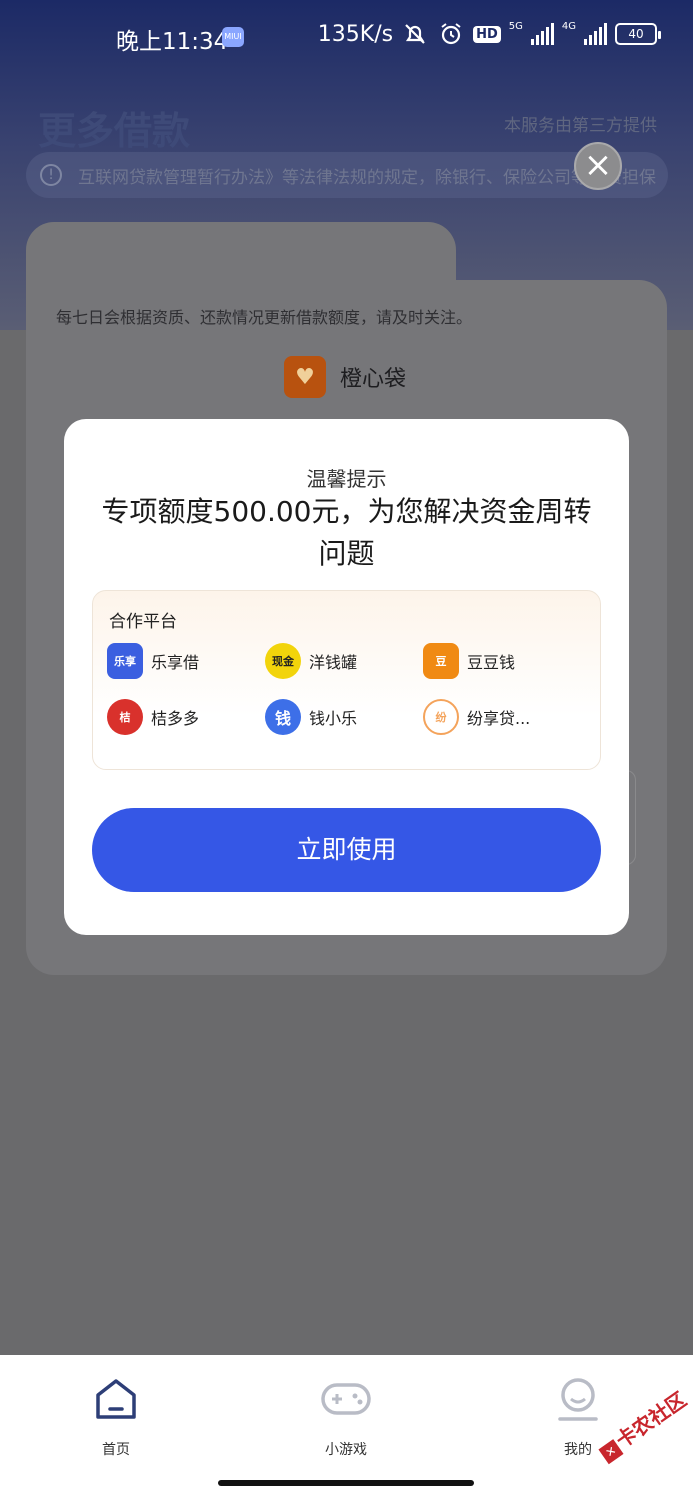 The image size is (693, 1500). I want to click on bell-muted-icon, so click(415, 34).